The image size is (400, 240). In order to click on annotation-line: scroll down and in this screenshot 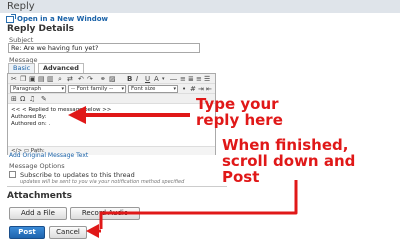, I will do `click(289, 161)`.